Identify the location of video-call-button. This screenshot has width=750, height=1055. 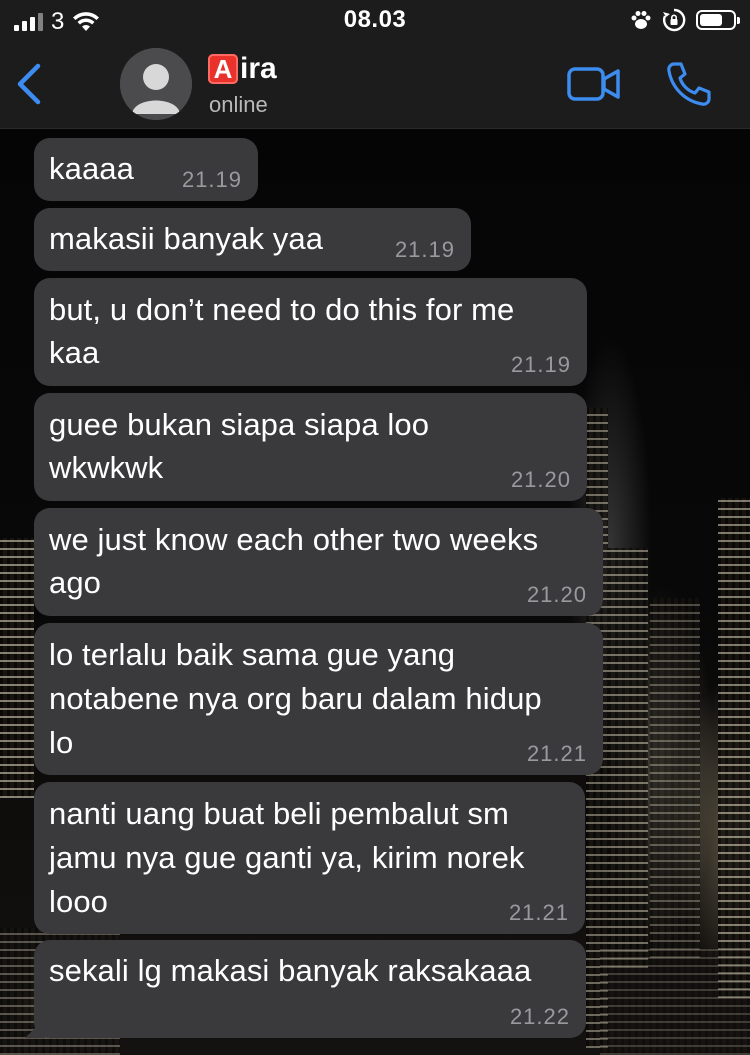
(594, 84).